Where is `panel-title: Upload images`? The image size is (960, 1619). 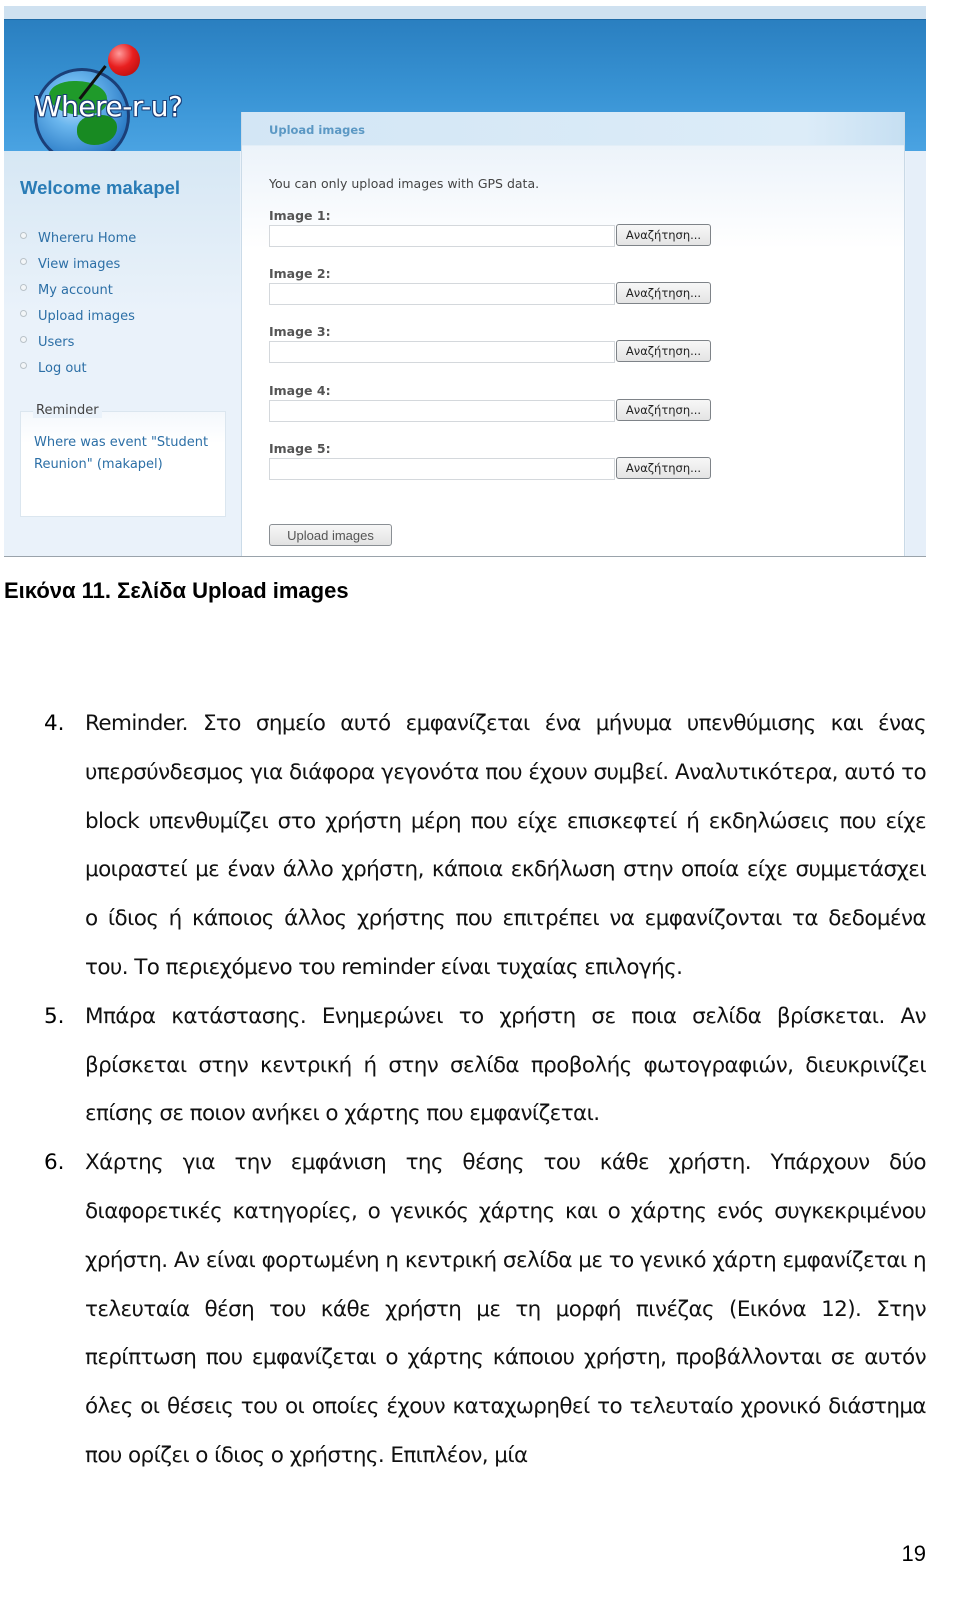 panel-title: Upload images is located at coordinates (317, 130).